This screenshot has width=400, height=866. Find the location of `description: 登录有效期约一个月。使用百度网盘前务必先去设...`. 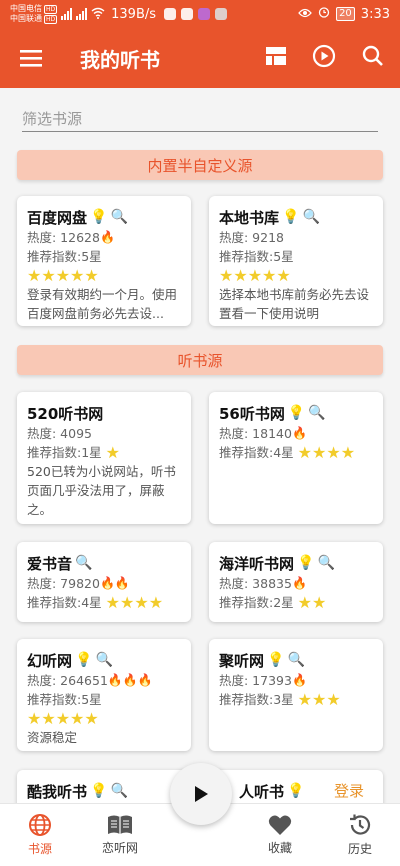

description: 登录有效期约一个月。使用百度网盘前务必先去设... is located at coordinates (102, 304).